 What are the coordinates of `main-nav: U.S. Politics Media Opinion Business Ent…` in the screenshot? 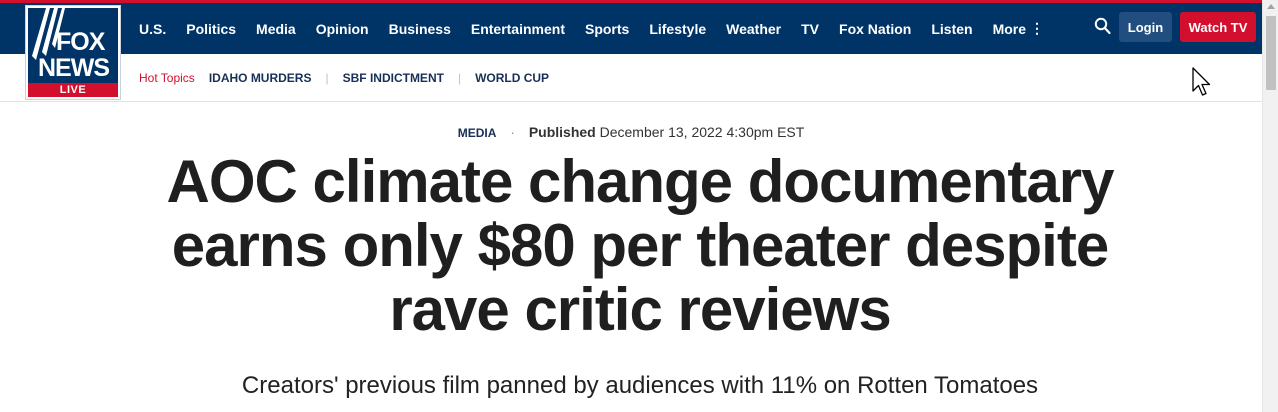 It's located at (631, 28).